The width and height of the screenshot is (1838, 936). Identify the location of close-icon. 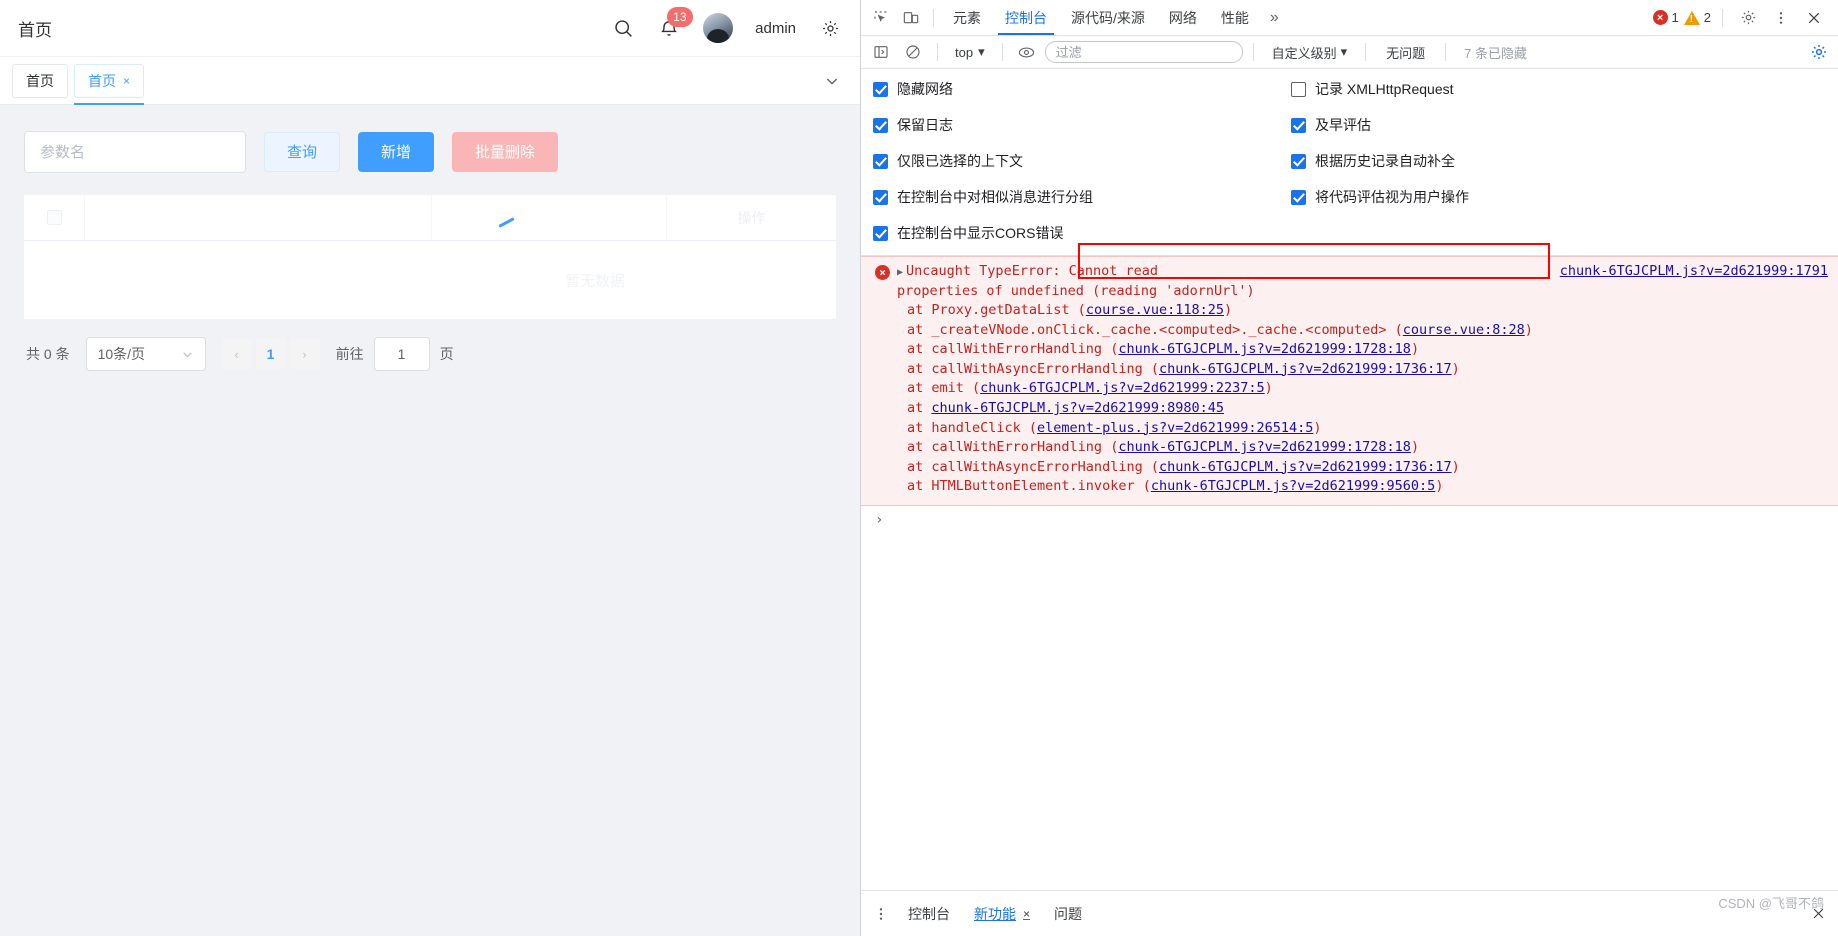
(1814, 18).